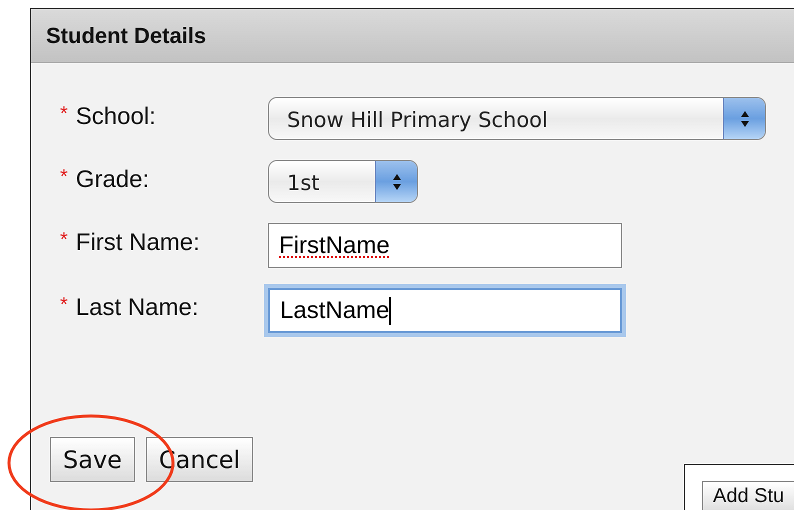 The image size is (794, 510). I want to click on field-label: Last Name:, so click(137, 308).